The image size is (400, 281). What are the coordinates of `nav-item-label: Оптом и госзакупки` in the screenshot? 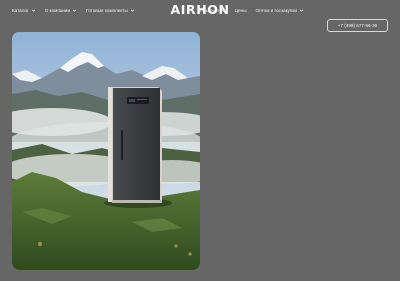 It's located at (276, 10).